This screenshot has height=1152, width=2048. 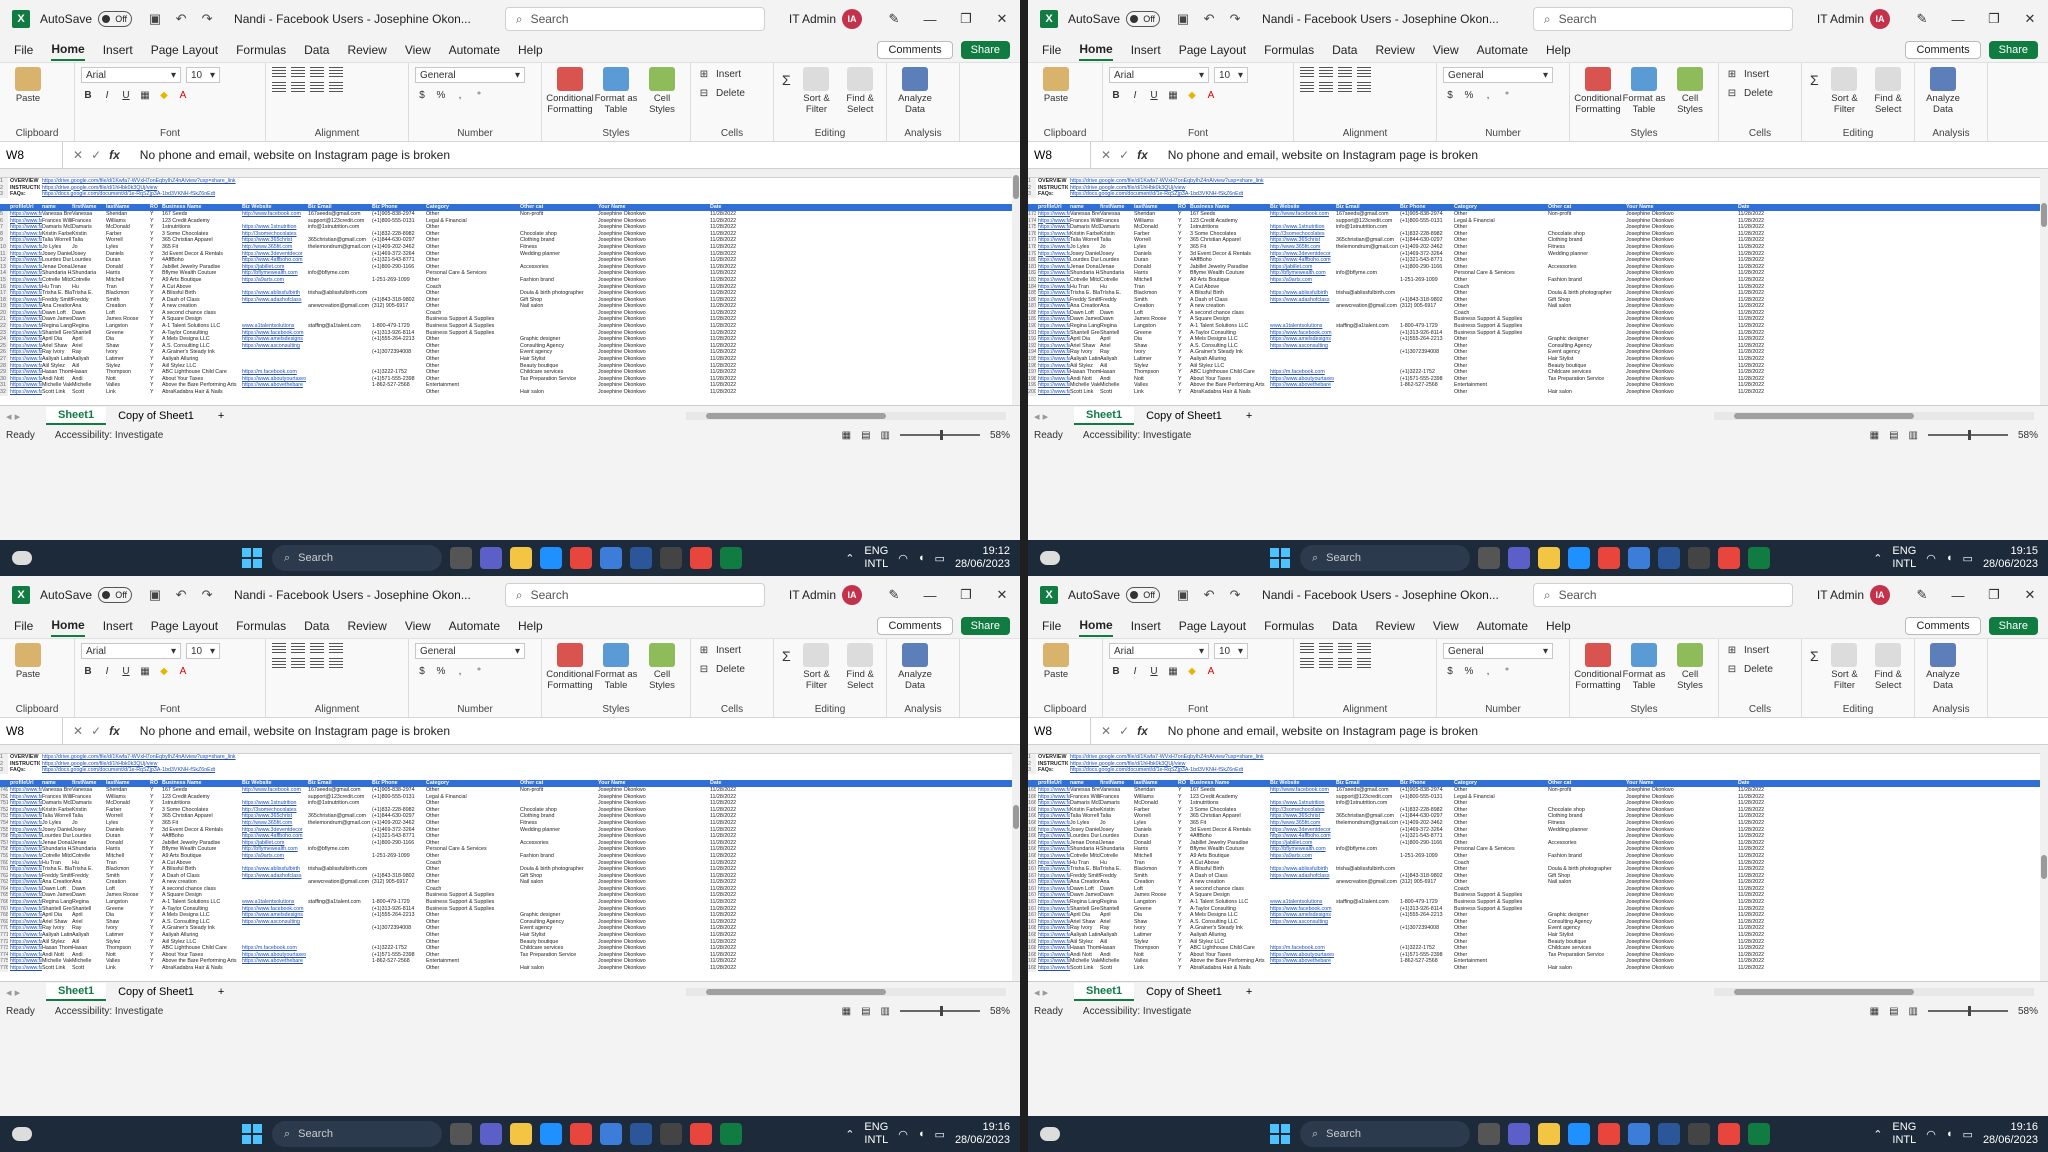 I want to click on table-cell: Dia, so click(x=1154, y=915).